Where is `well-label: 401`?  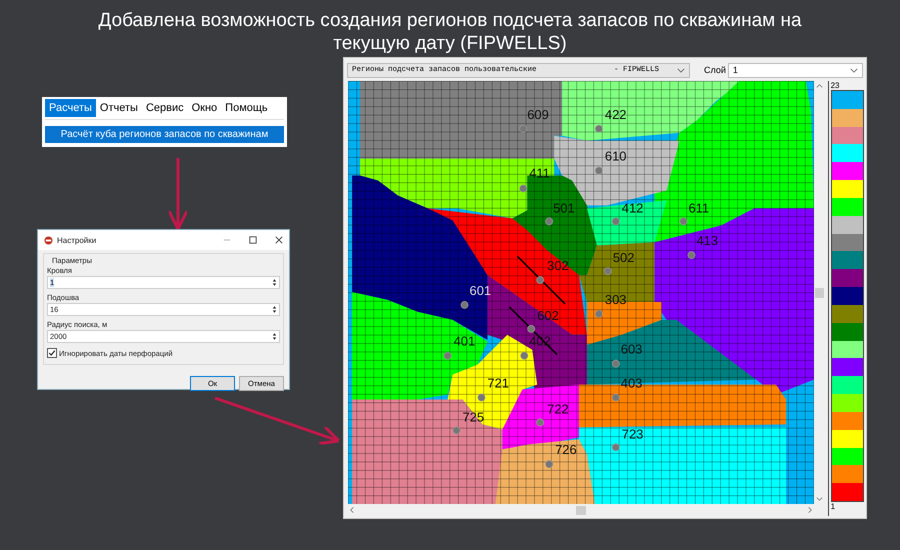
well-label: 401 is located at coordinates (465, 341).